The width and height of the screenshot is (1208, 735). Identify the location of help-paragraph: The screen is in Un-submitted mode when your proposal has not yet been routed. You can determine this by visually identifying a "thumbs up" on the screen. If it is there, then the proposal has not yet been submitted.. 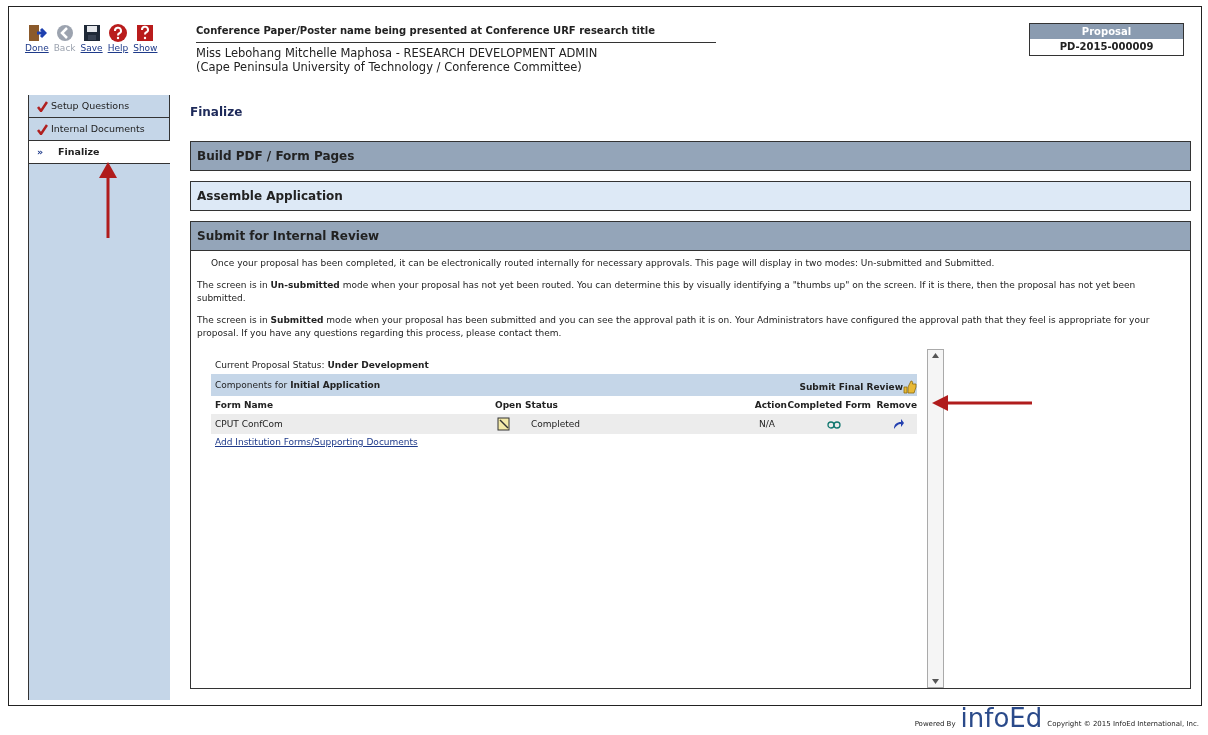
(667, 292).